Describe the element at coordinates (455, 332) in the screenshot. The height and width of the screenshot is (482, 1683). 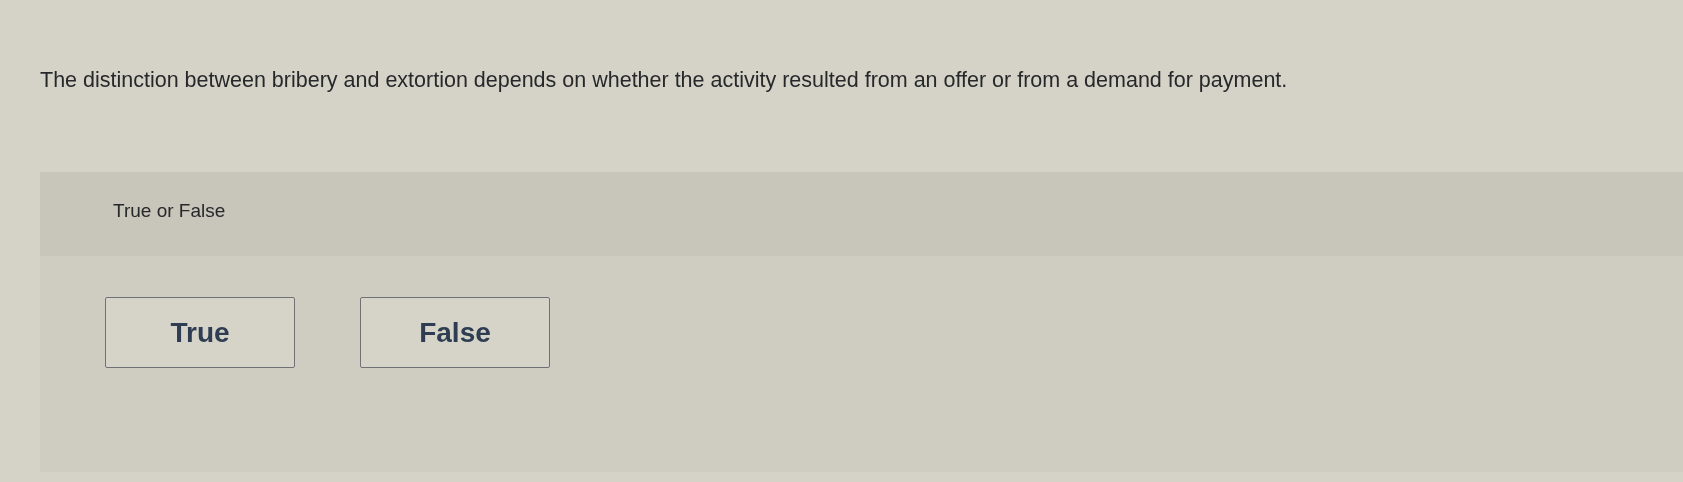
I see `answer-button: False` at that location.